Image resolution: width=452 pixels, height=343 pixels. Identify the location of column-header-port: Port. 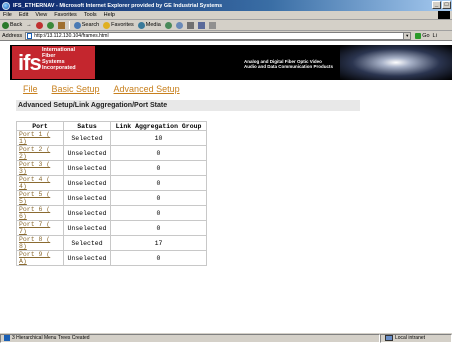
(40, 126).